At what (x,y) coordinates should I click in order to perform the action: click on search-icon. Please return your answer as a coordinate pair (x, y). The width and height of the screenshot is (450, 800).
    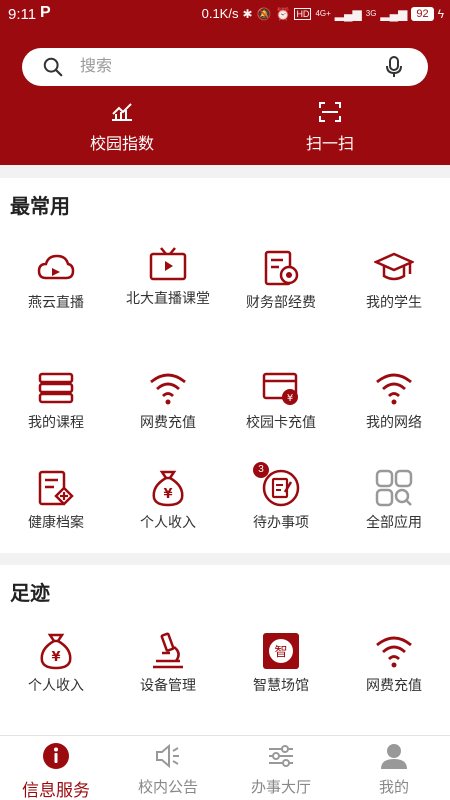
    Looking at the image, I should click on (53, 67).